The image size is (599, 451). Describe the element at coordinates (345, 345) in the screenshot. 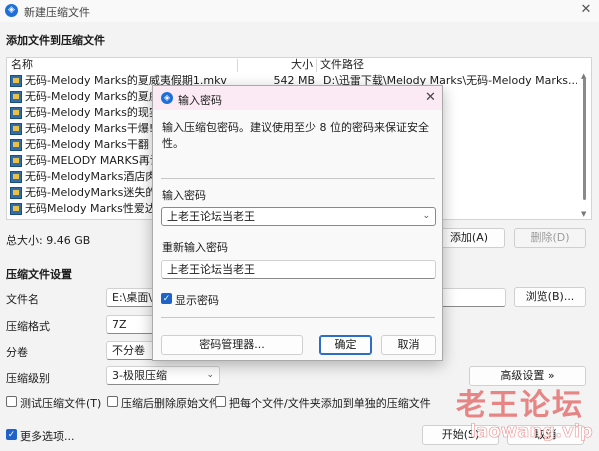

I see `ok-button: 确定` at that location.